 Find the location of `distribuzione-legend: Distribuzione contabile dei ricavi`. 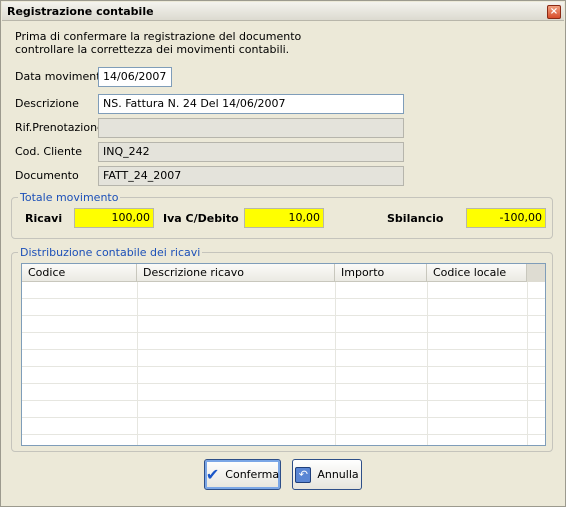

distribuzione-legend: Distribuzione contabile dei ricavi is located at coordinates (110, 252).